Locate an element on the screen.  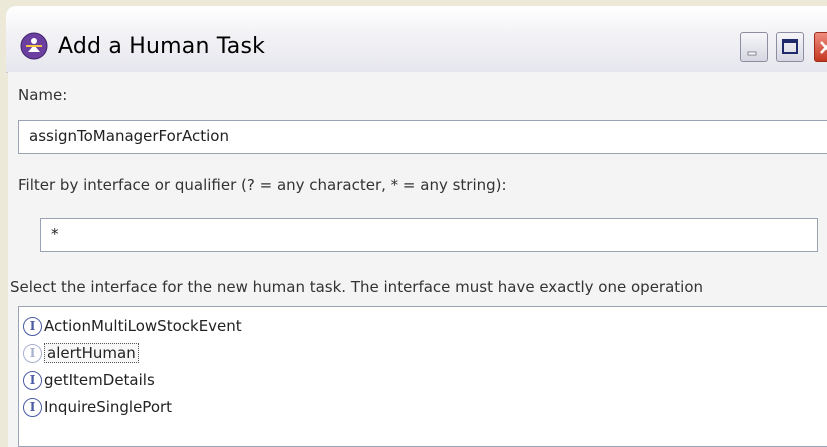
name-label: Name: is located at coordinates (43, 95).